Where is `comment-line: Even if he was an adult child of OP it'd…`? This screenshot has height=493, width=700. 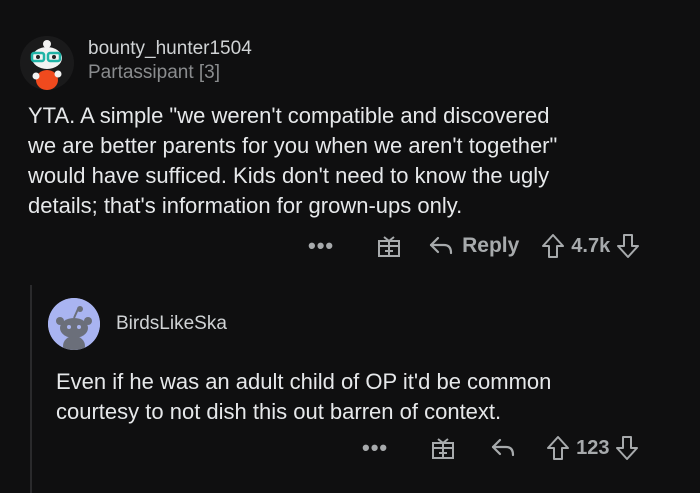 comment-line: Even if he was an adult child of OP it'd… is located at coordinates (304, 381).